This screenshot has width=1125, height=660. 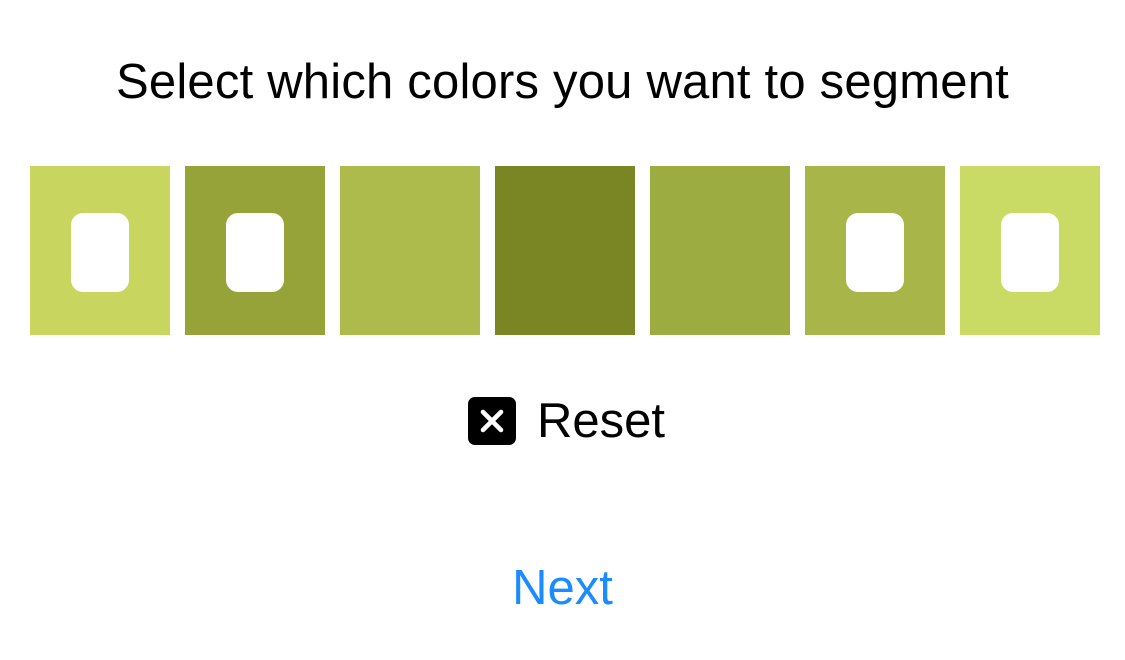 What do you see at coordinates (562, 588) in the screenshot?
I see `next-button: Next` at bounding box center [562, 588].